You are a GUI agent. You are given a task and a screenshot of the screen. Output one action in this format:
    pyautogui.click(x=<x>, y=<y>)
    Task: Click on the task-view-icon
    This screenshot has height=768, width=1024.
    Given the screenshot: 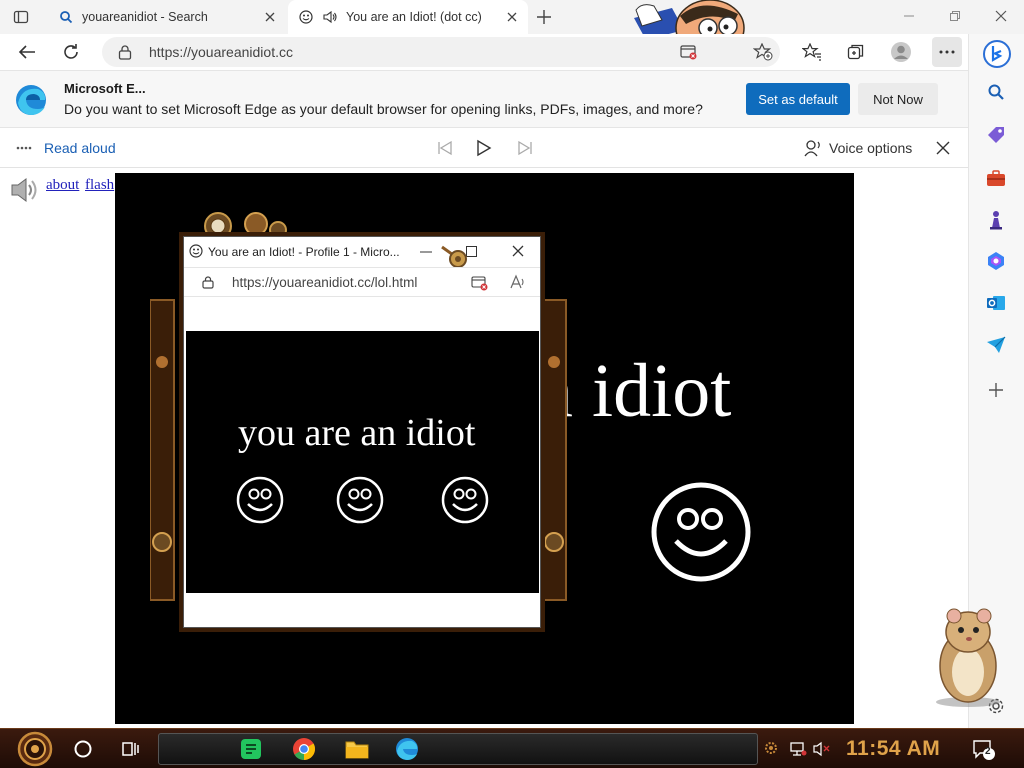 What is the action you would take?
    pyautogui.click(x=130, y=749)
    